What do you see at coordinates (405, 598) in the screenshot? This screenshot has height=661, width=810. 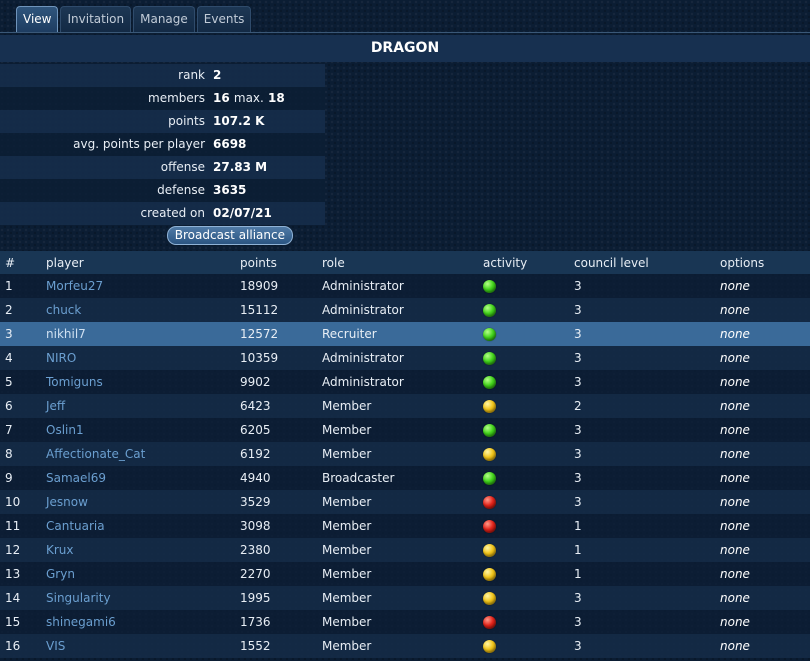 I see `table-row: 14 Singularity 1995 Member 3 none` at bounding box center [405, 598].